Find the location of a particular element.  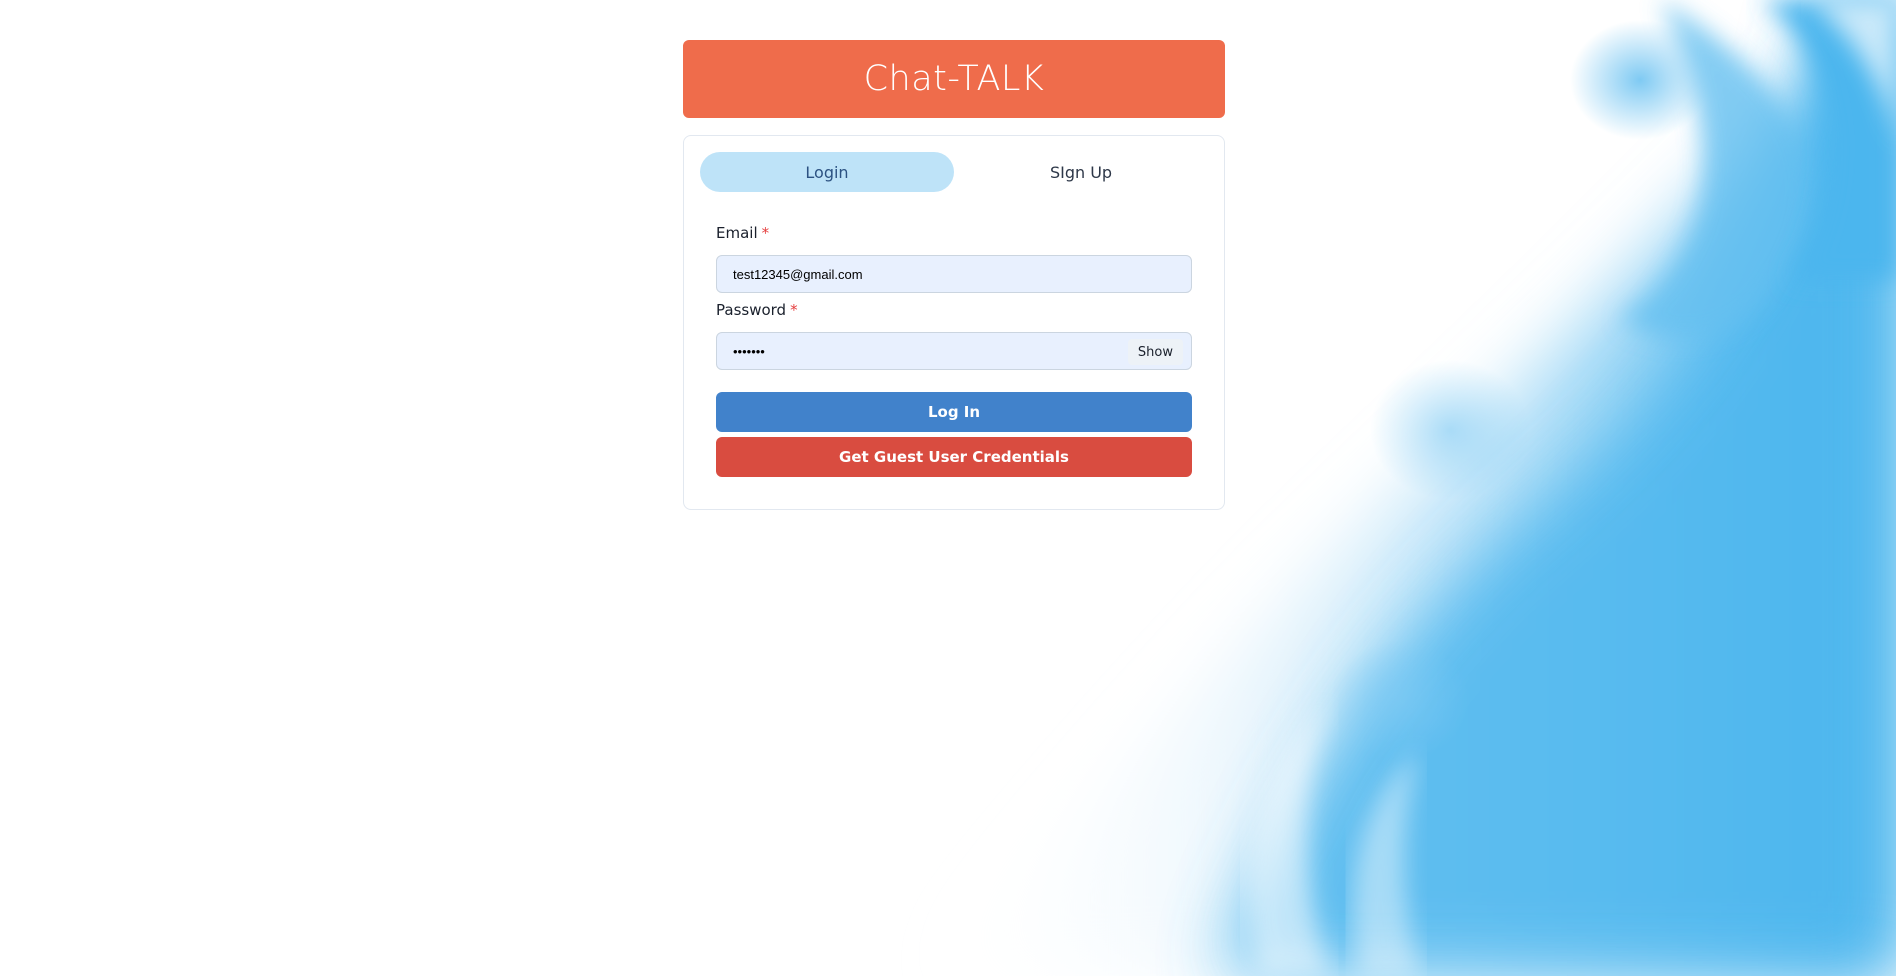

guest-credentials-button: Get Guest User Credentials is located at coordinates (954, 457).